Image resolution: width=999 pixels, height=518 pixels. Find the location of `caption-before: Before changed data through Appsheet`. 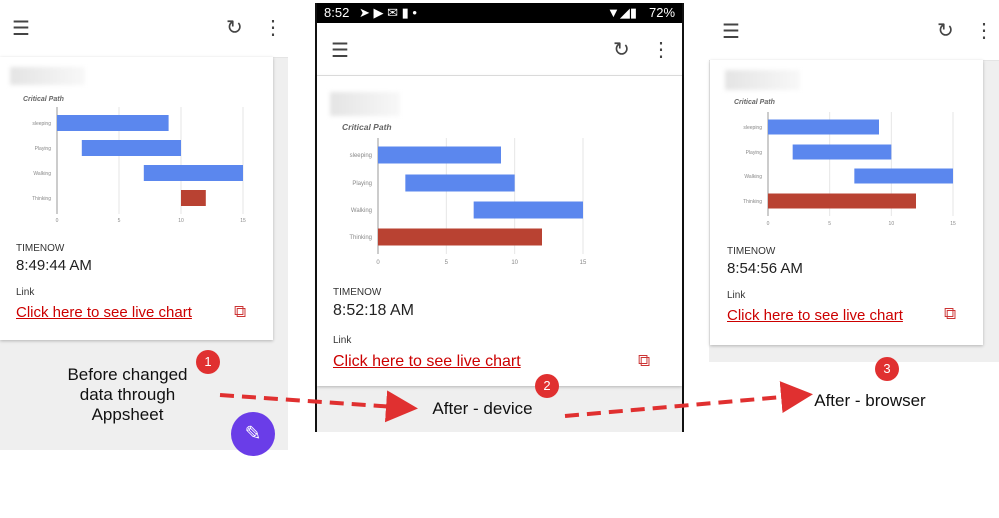

caption-before: Before changed data through Appsheet is located at coordinates (127, 394).